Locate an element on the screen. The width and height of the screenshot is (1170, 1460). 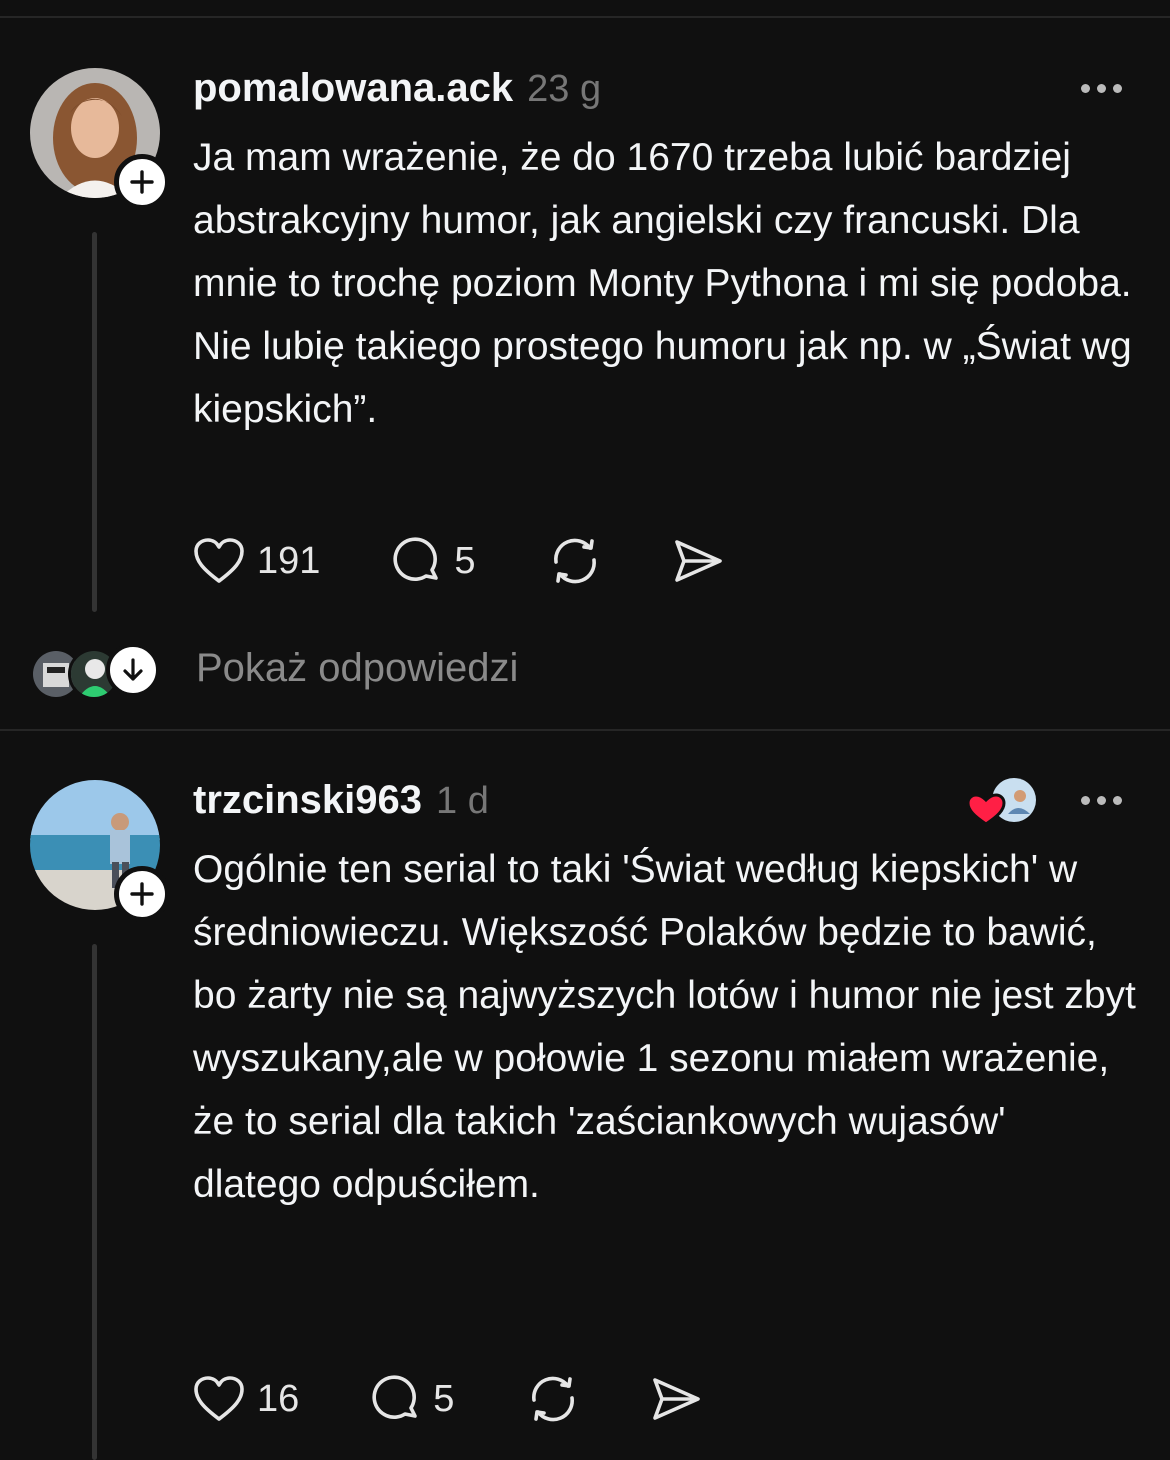
share-button is located at coordinates (676, 1399).